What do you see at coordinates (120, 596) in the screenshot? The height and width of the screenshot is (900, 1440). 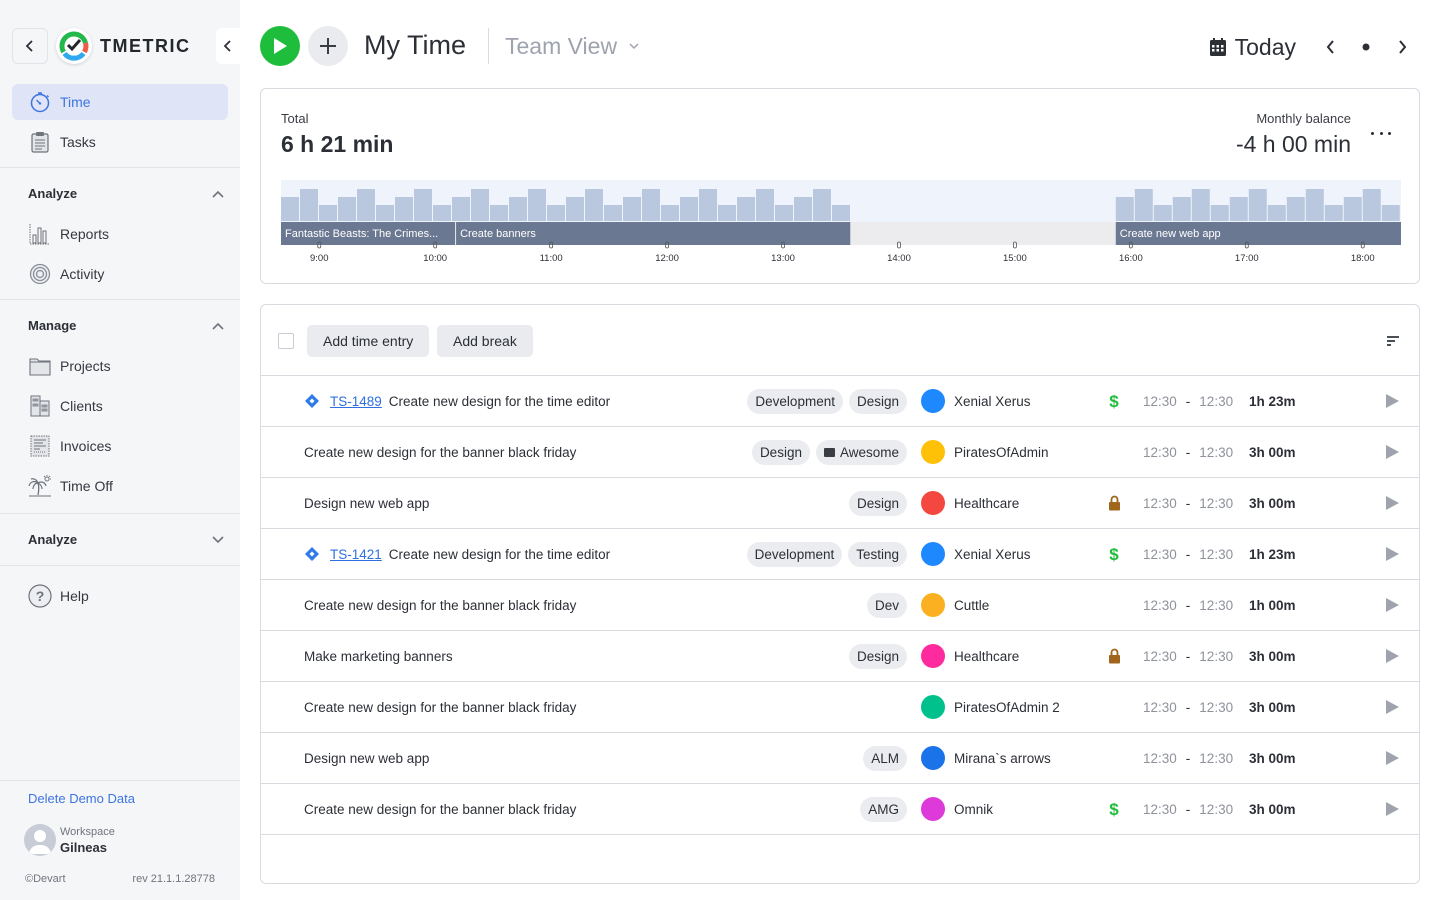 I see `sidebar-item-help: ? Help` at bounding box center [120, 596].